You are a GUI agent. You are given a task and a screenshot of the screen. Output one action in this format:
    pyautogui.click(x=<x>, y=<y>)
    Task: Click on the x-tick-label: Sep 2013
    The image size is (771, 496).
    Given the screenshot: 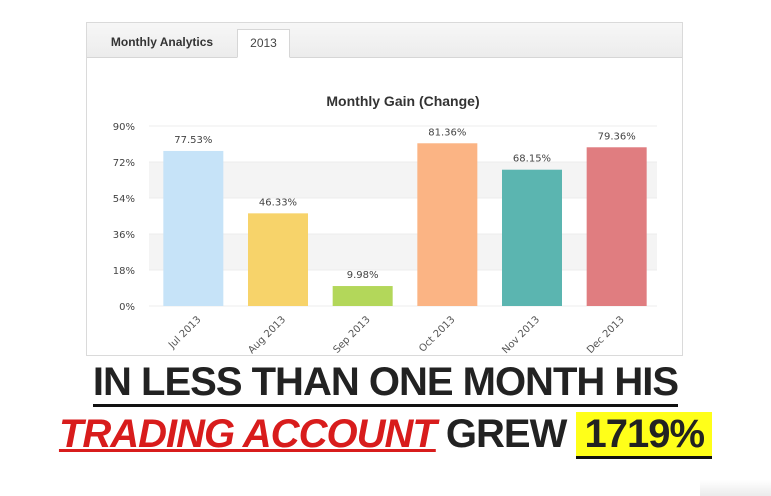 What is the action you would take?
    pyautogui.click(x=351, y=334)
    